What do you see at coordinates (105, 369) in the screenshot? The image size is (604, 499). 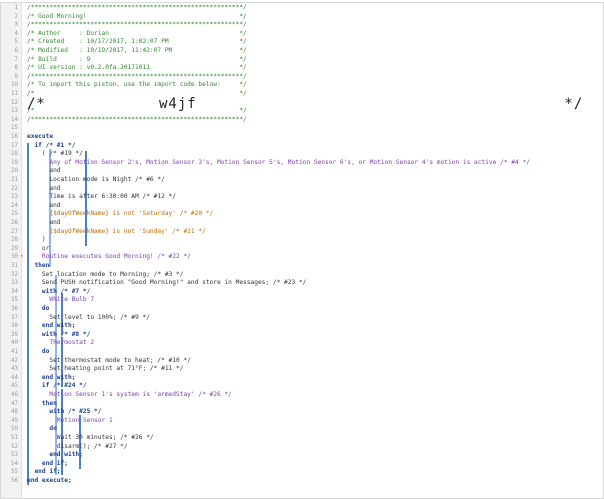 I see `code-text: Set heating point at 71°F; /* #11 */` at bounding box center [105, 369].